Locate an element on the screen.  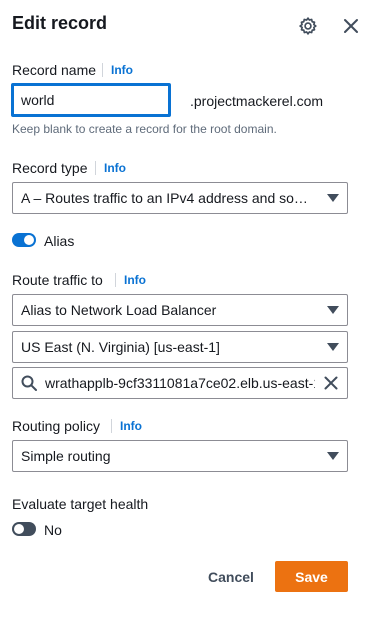
region-value: US East (N. Virginia) [us-east-1] is located at coordinates (120, 347).